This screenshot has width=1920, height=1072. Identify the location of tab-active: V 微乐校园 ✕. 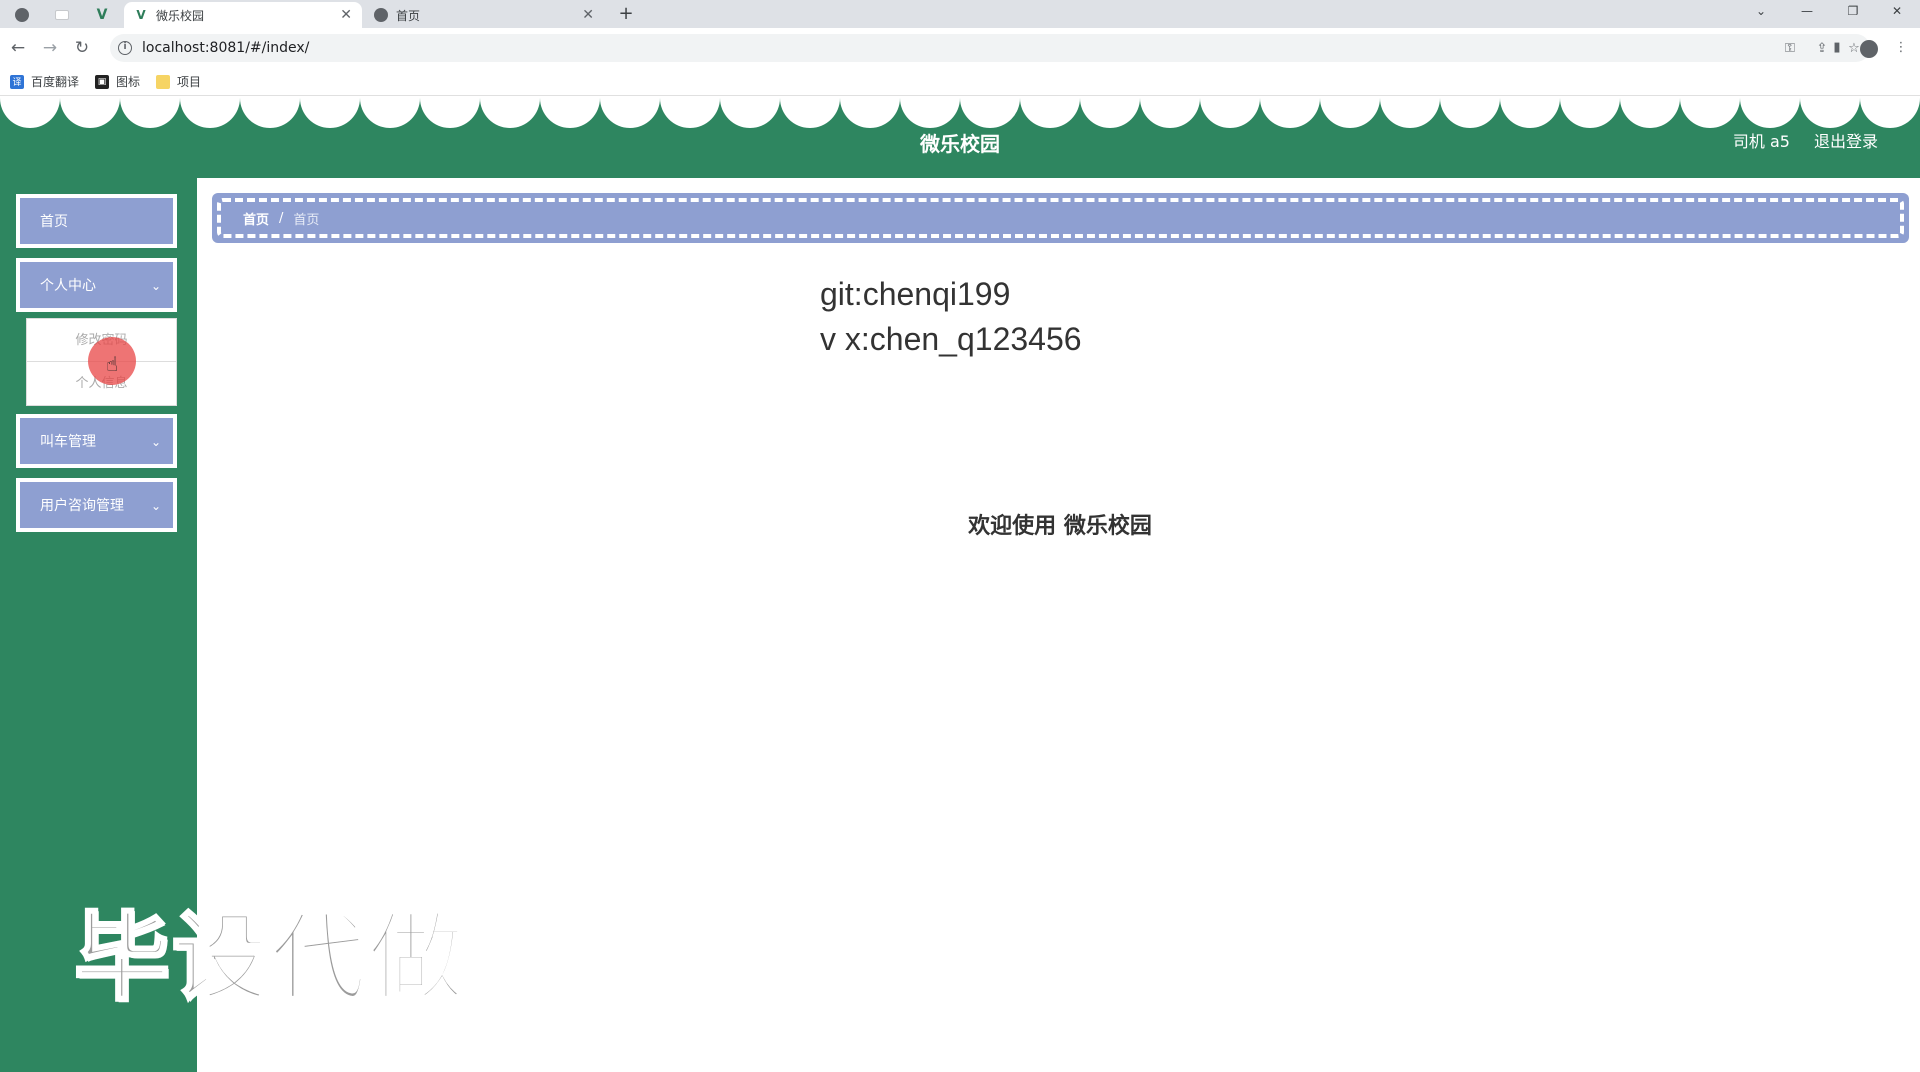
(243, 15).